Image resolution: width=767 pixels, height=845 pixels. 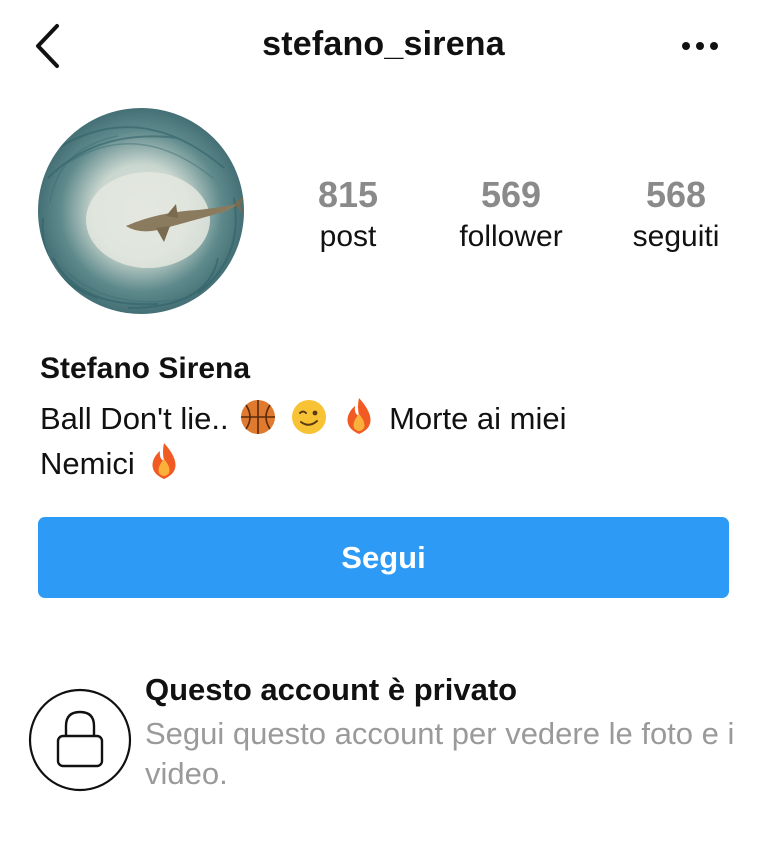 I want to click on basketball-icon, so click(x=258, y=417).